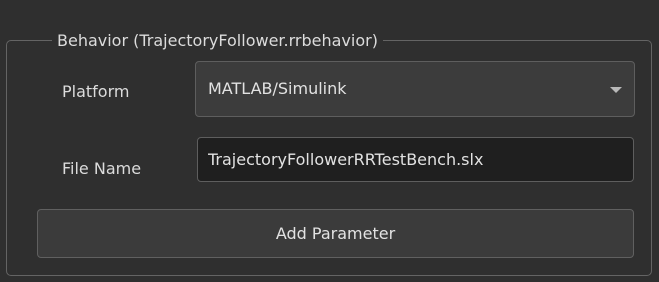 The height and width of the screenshot is (282, 659). I want to click on file-name-input, so click(415, 159).